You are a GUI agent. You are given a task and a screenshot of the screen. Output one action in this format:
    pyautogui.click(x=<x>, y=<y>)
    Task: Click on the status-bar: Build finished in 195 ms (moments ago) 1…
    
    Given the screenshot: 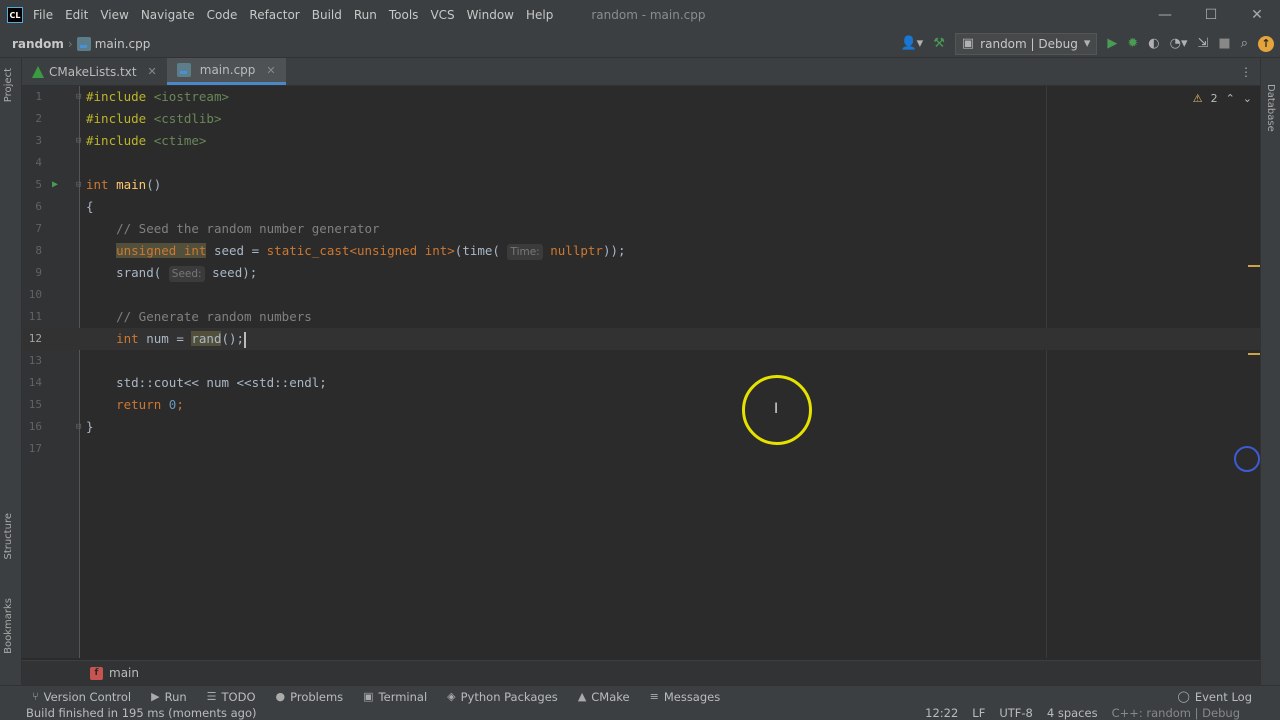 What is the action you would take?
    pyautogui.click(x=640, y=713)
    